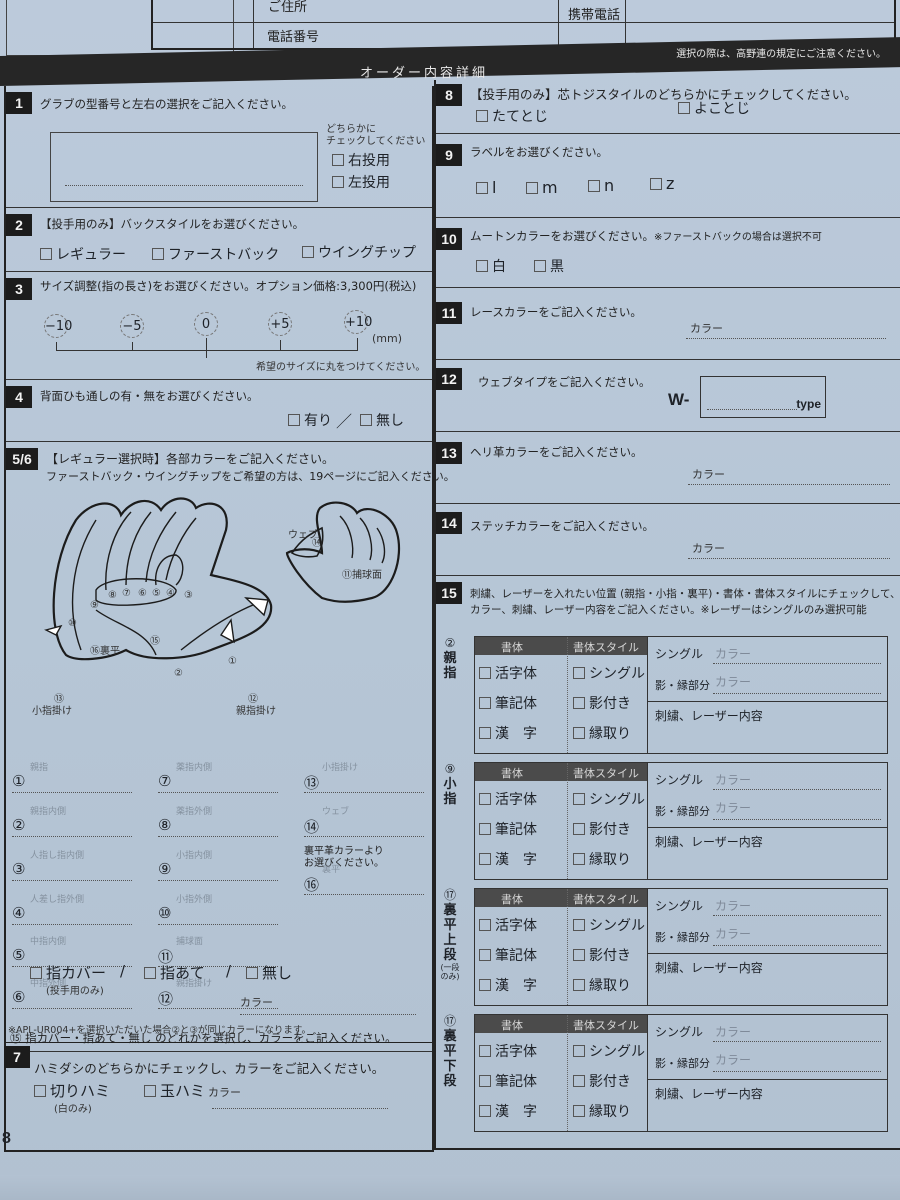  Describe the element at coordinates (789, 558) in the screenshot. I see `stitch-color-field` at that location.